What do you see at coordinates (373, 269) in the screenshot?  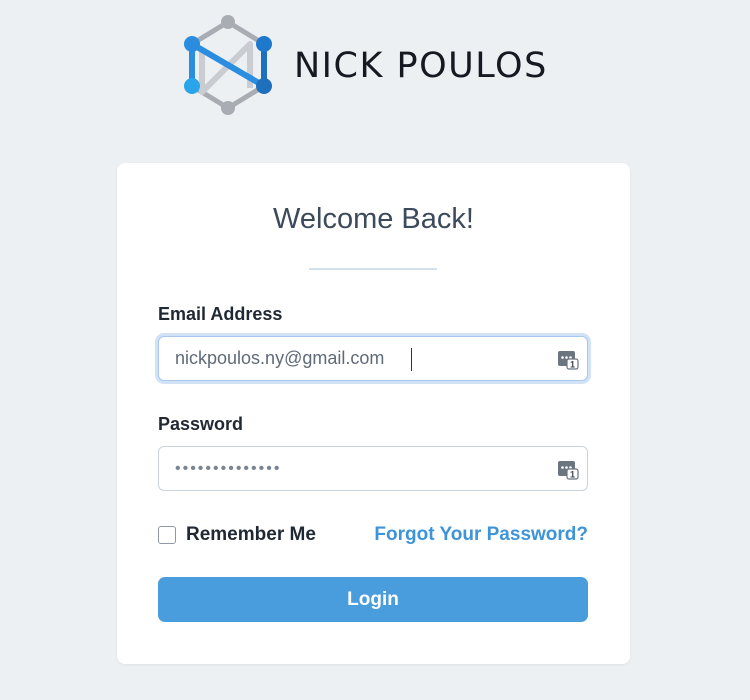 I see `title-divider` at bounding box center [373, 269].